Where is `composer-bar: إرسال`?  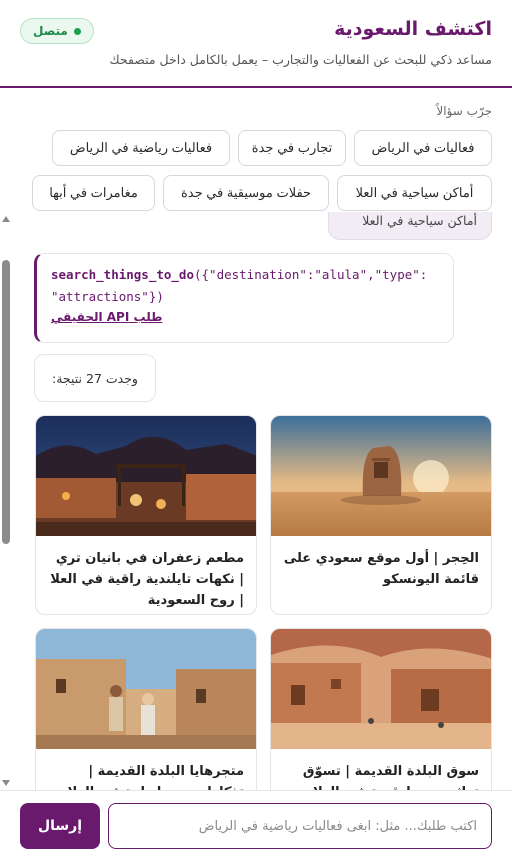
composer-bar: إرسال is located at coordinates (256, 825).